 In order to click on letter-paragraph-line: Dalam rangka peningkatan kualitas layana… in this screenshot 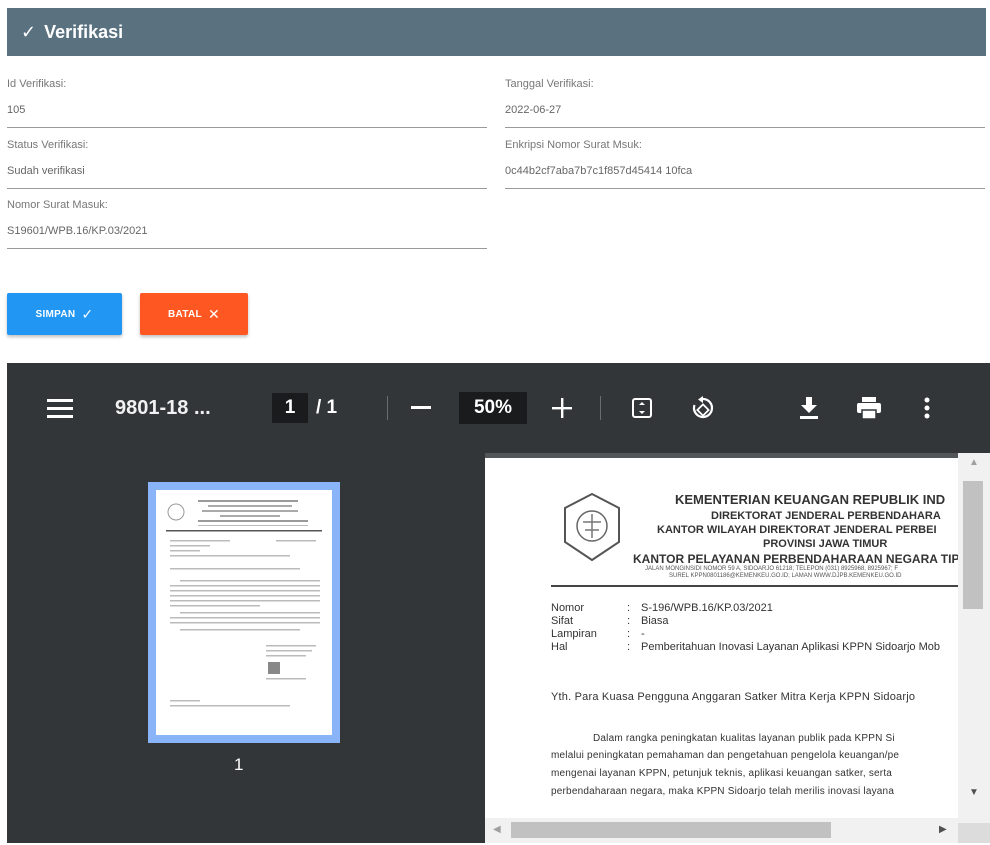, I will do `click(744, 738)`.